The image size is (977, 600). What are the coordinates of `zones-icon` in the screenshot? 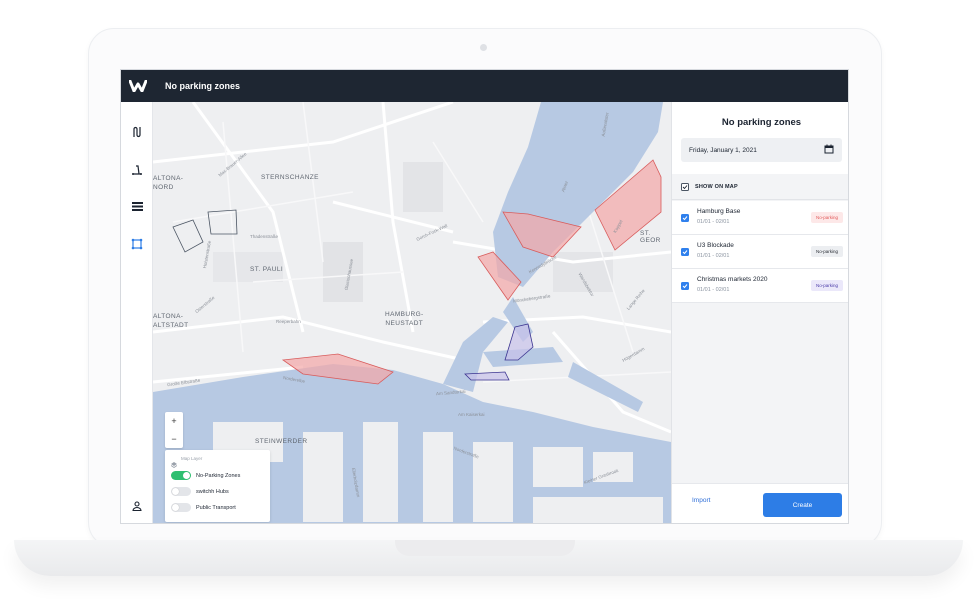 It's located at (137, 244).